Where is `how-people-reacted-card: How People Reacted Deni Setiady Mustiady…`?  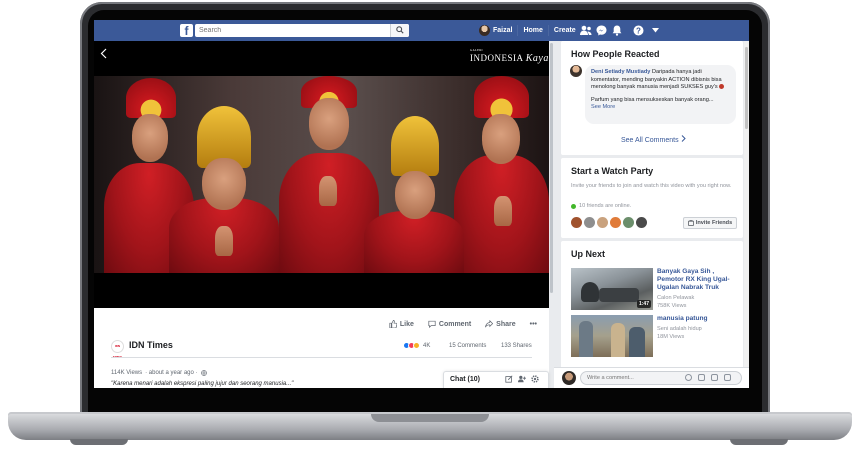
how-people-reacted-card: How People Reacted Deni Setiady Mustiady… is located at coordinates (652, 98).